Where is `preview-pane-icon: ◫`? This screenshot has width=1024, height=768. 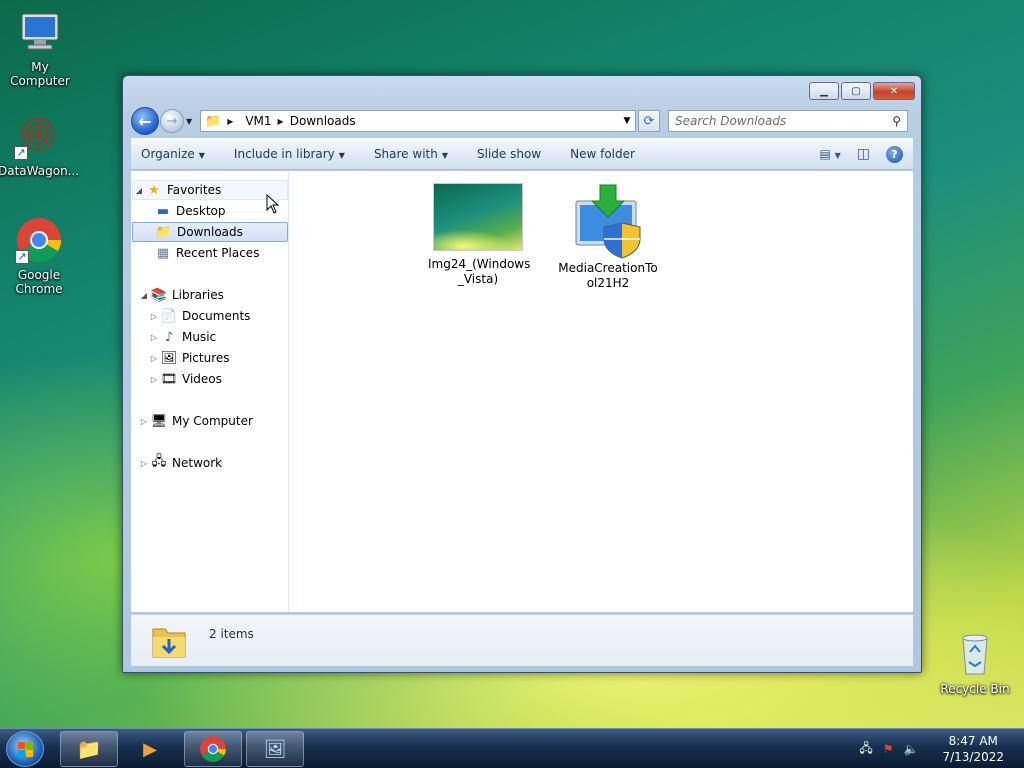
preview-pane-icon: ◫ is located at coordinates (863, 154).